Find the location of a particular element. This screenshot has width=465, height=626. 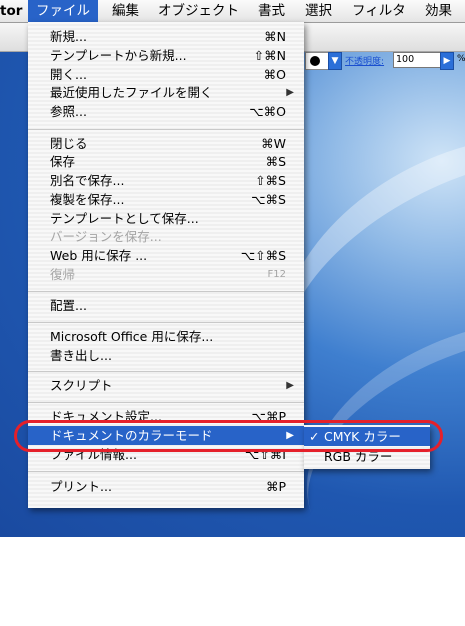

menu-item-new: 新規... ⌘N is located at coordinates (166, 36).